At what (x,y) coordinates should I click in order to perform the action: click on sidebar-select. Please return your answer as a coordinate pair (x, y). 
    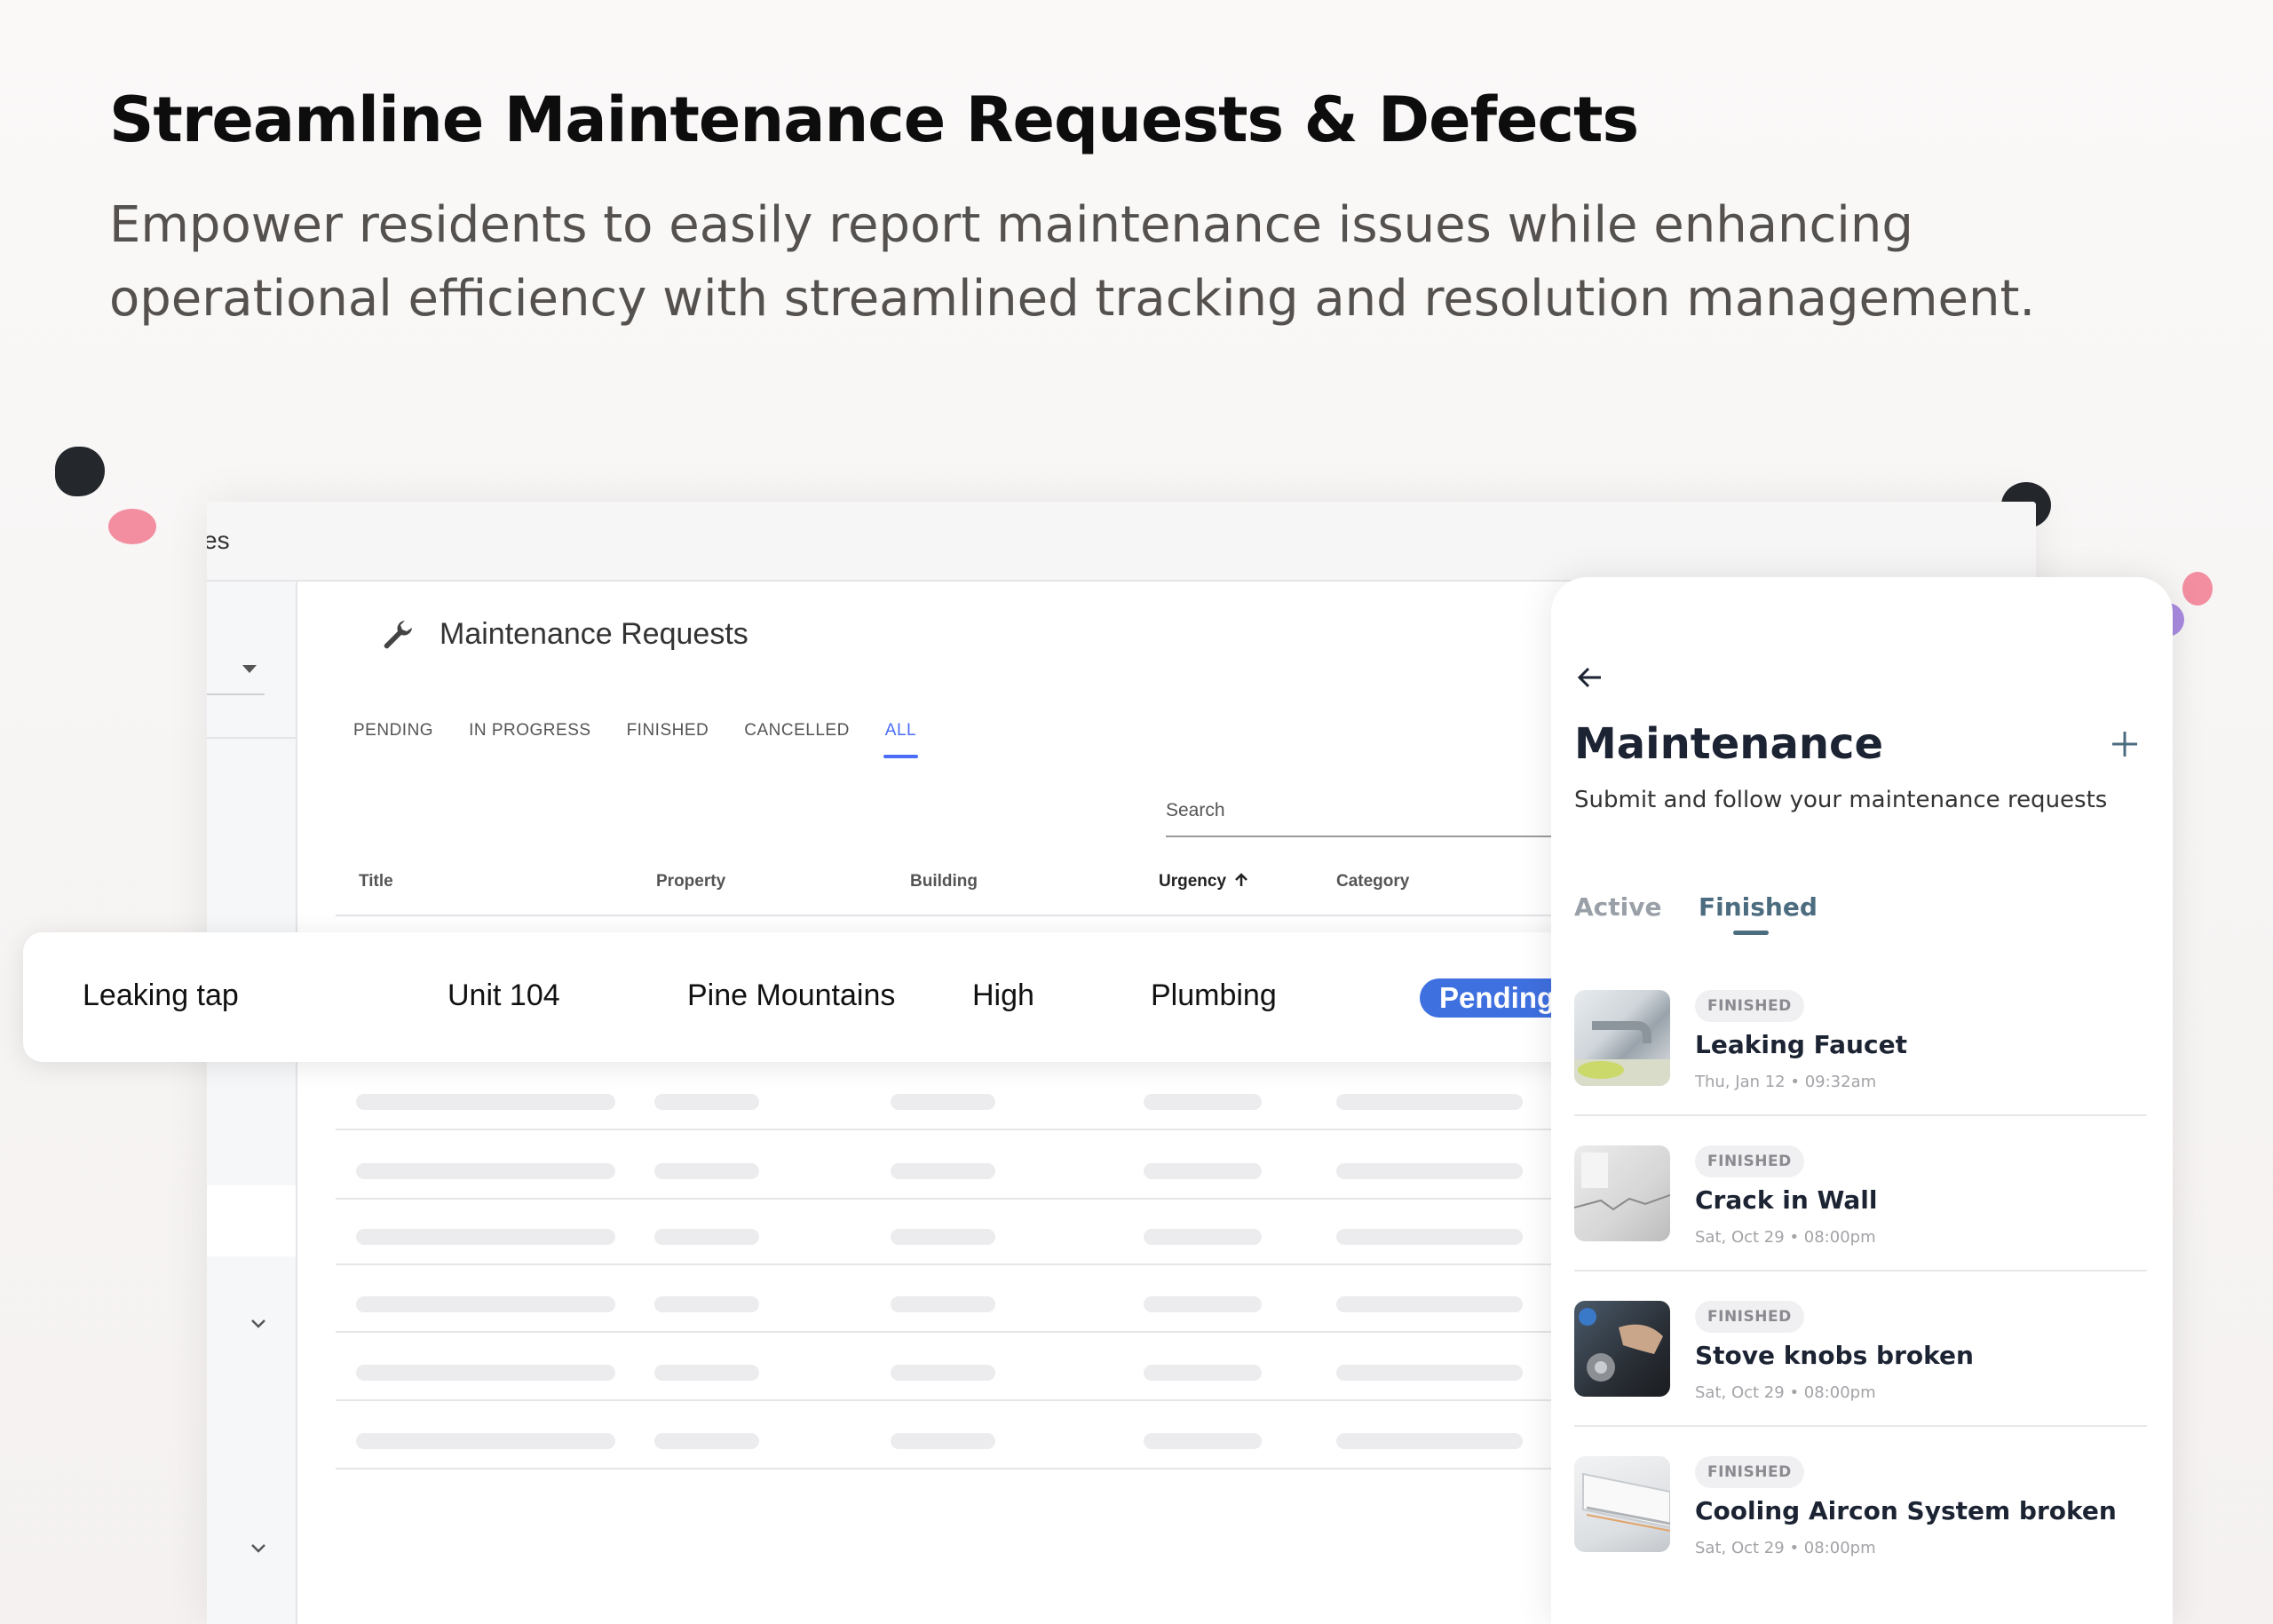
    Looking at the image, I should click on (236, 674).